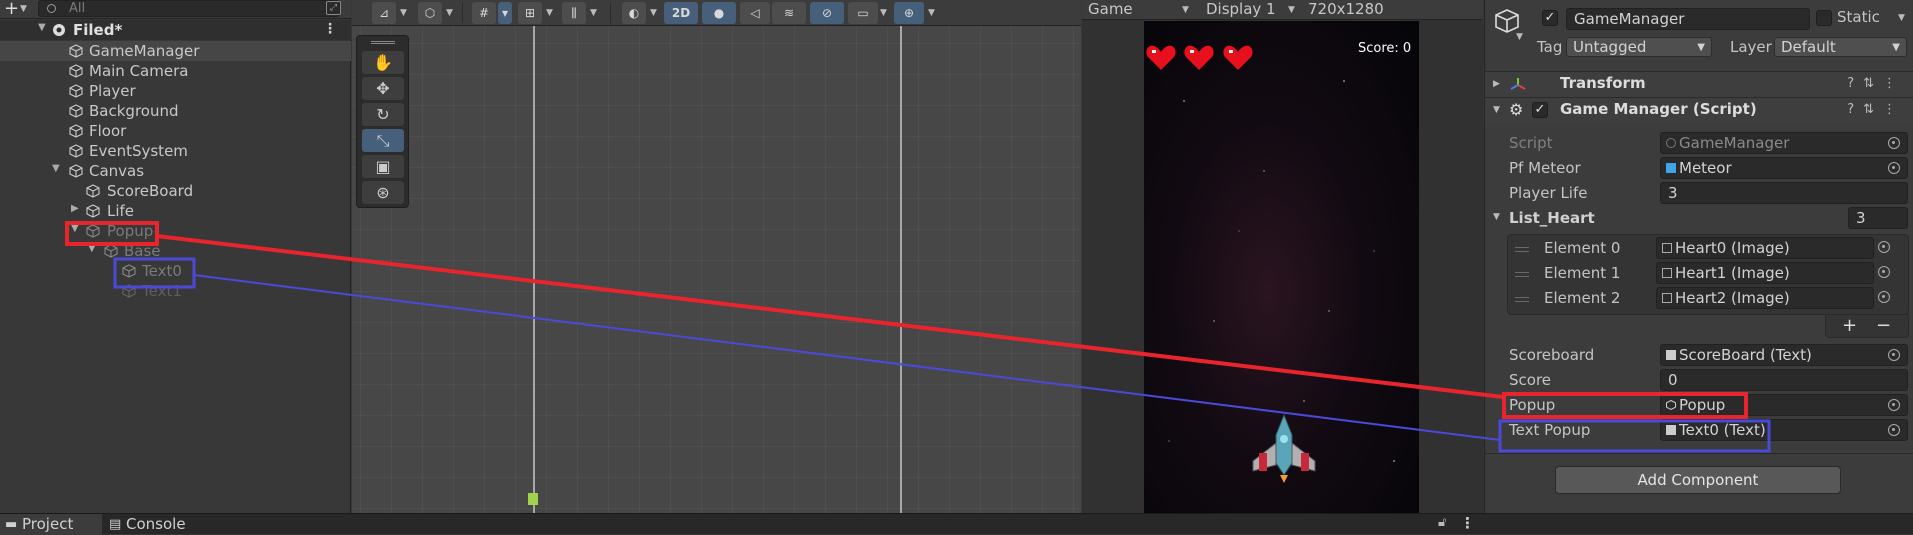 This screenshot has width=1913, height=535. Describe the element at coordinates (863, 13) in the screenshot. I see `camera-icon: ▭` at that location.